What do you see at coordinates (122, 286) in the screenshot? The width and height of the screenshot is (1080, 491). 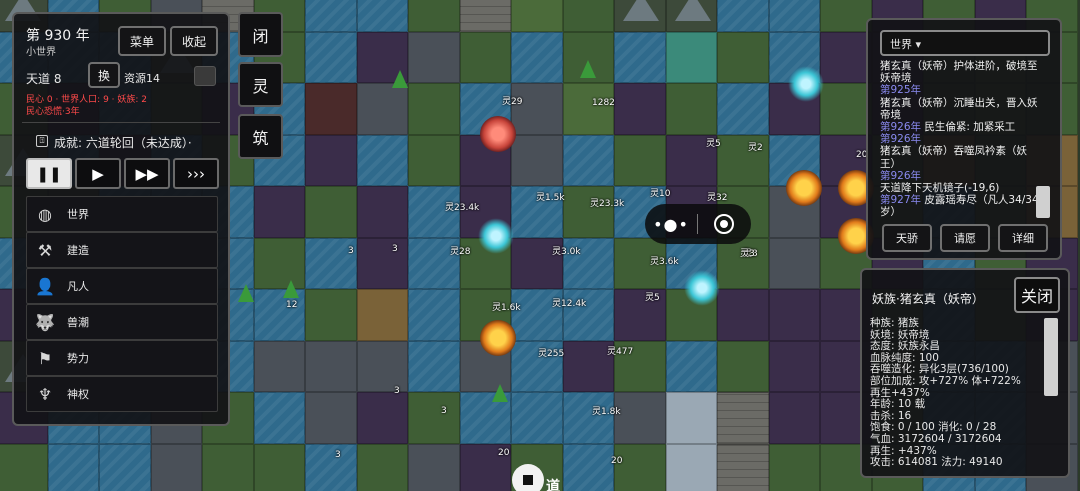 I see `tool-mortals: 👤 凡人` at bounding box center [122, 286].